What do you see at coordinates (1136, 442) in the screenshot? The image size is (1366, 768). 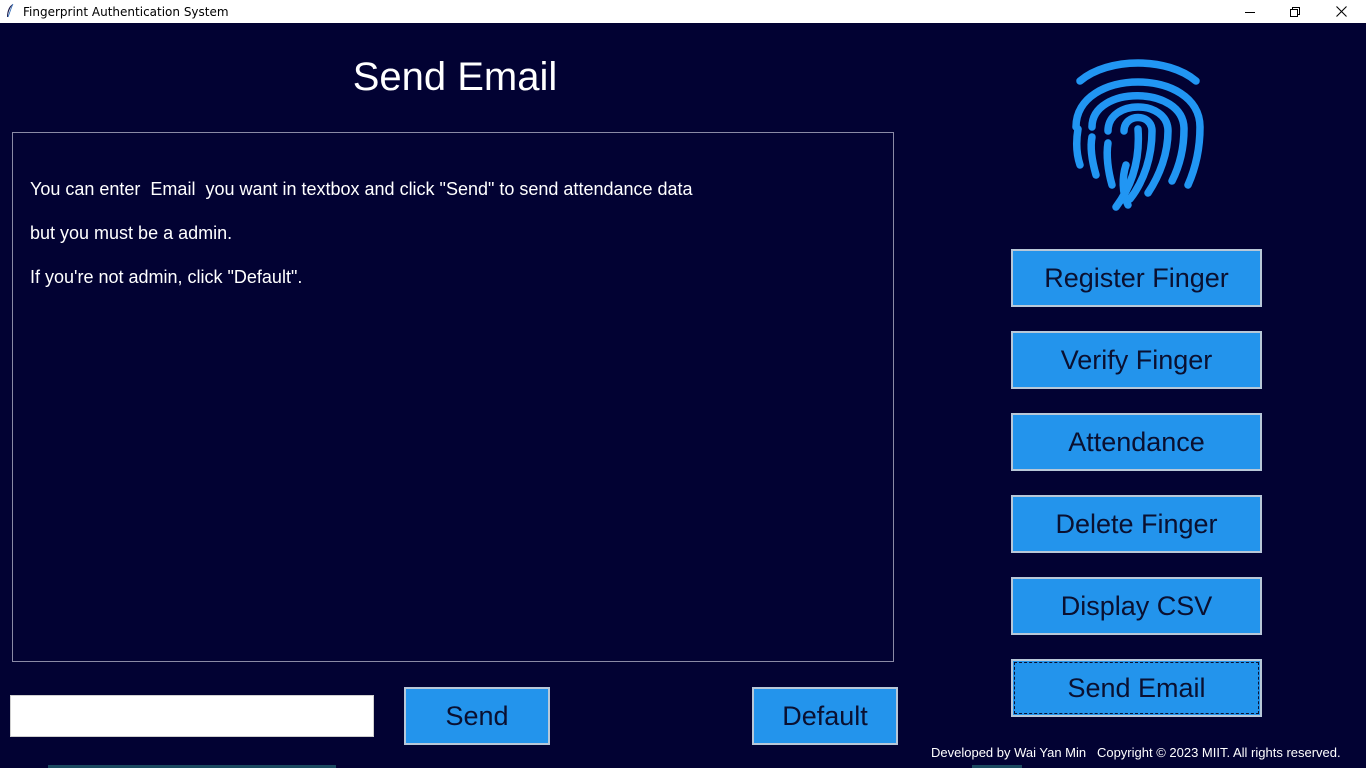 I see `attendance-button: Attendance` at bounding box center [1136, 442].